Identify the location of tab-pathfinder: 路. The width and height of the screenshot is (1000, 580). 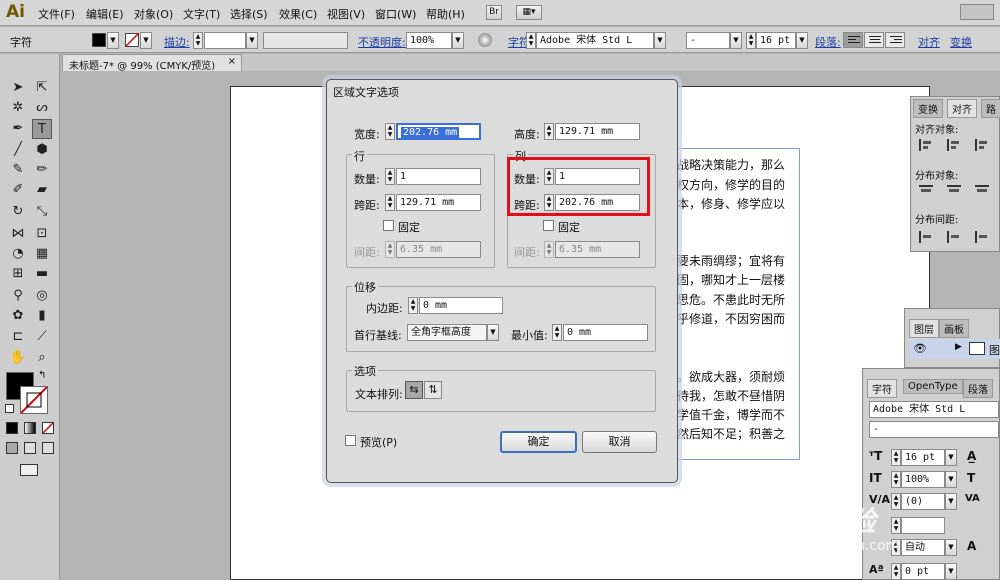
(990, 108).